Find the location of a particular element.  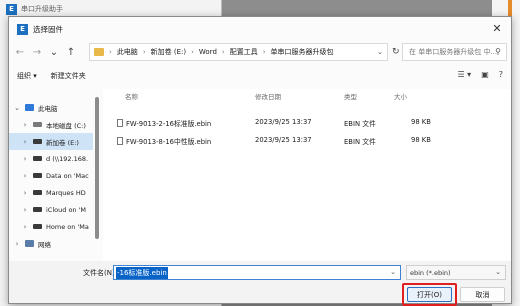

sidebar-item-label: Home on 'Ma is located at coordinates (67, 226).